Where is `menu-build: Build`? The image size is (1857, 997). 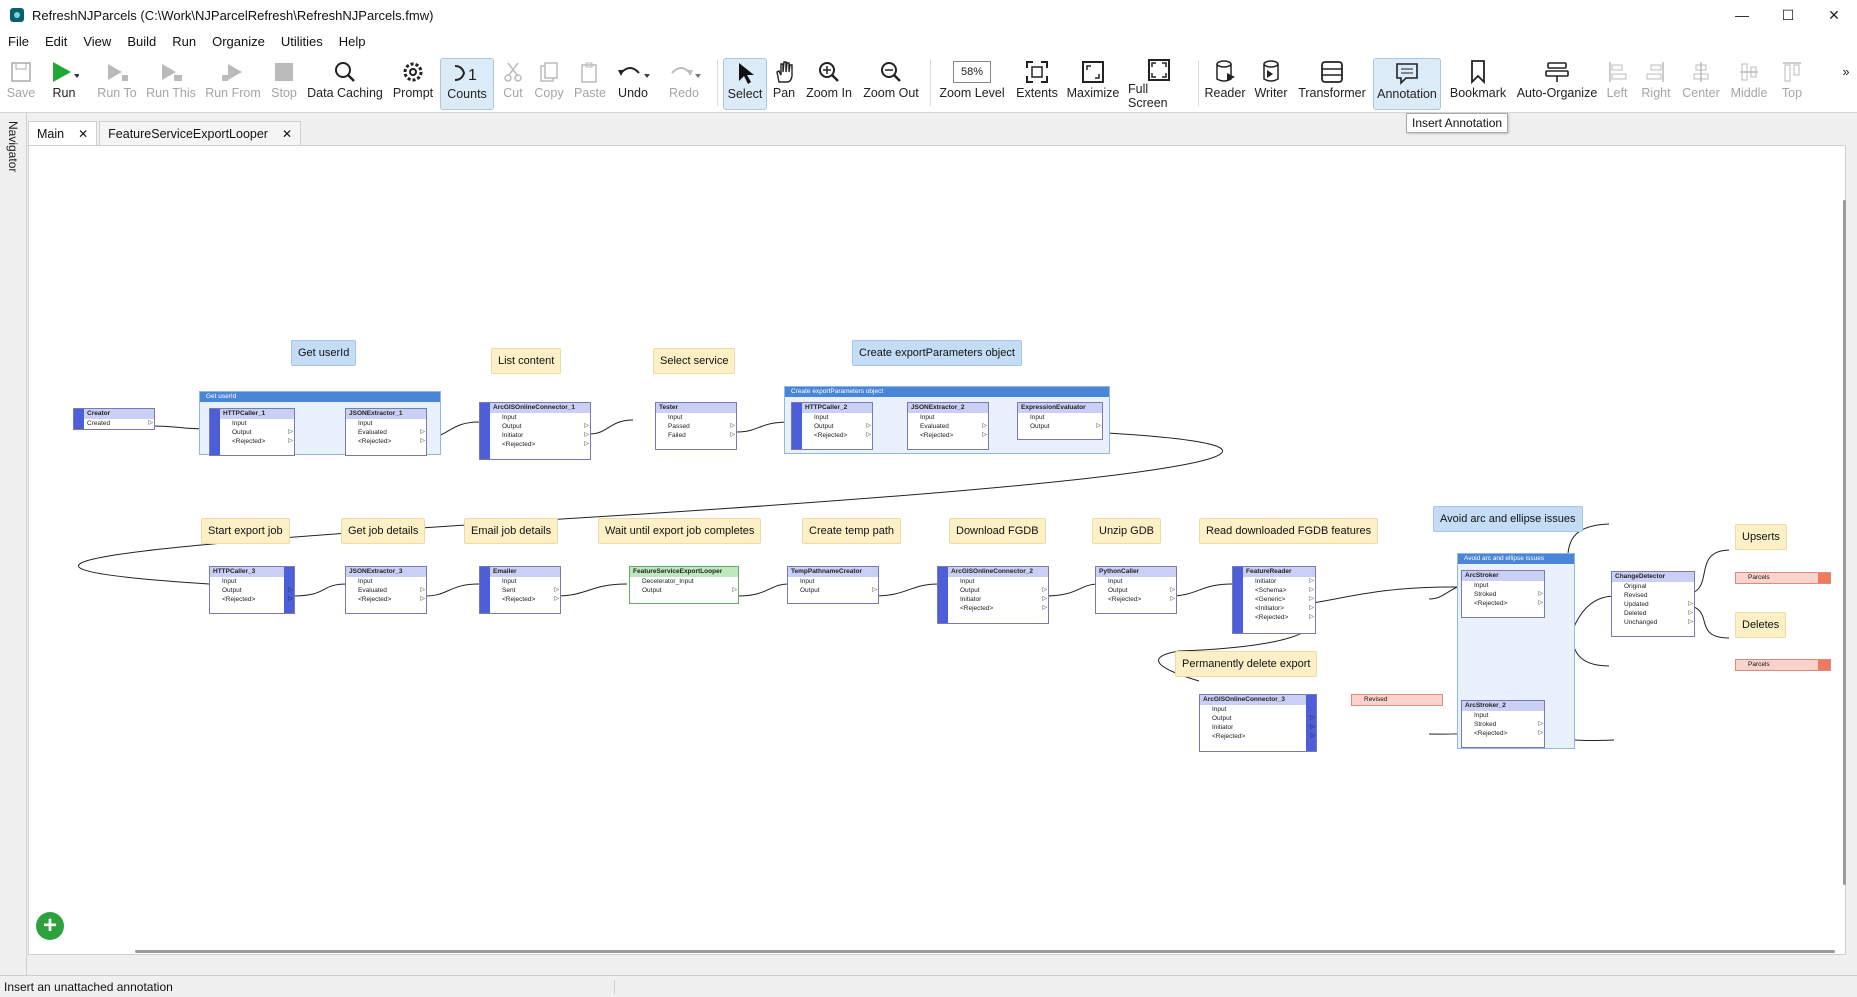 menu-build: Build is located at coordinates (141, 41).